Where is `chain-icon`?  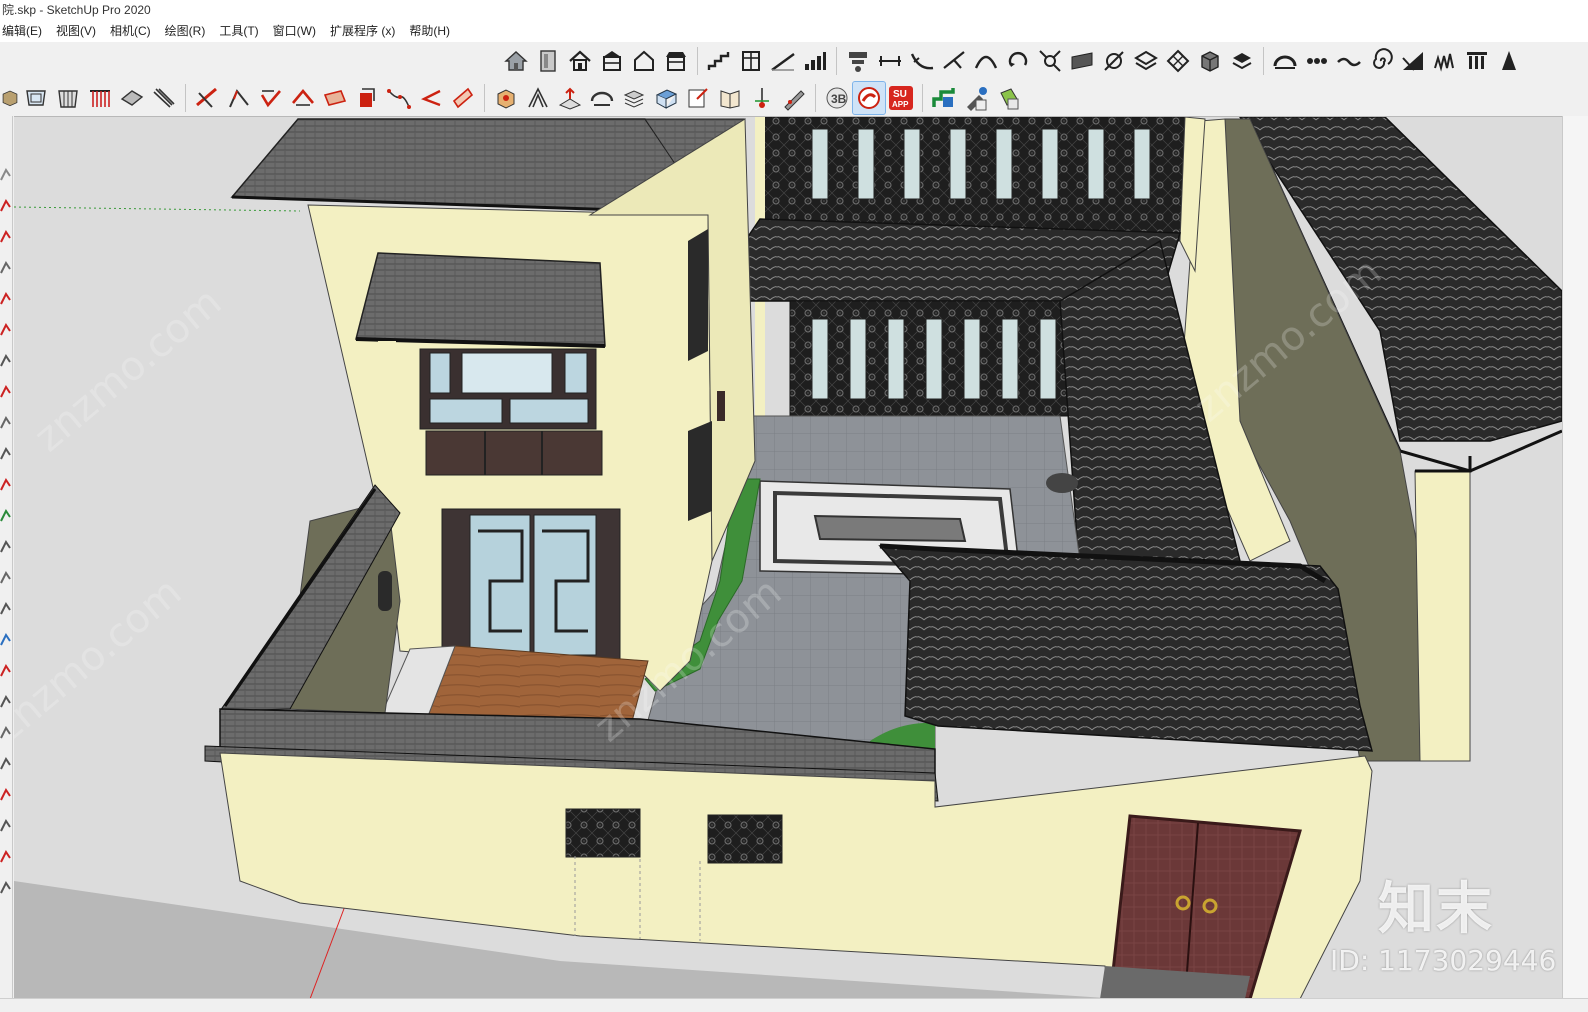
chain-icon is located at coordinates (1317, 61).